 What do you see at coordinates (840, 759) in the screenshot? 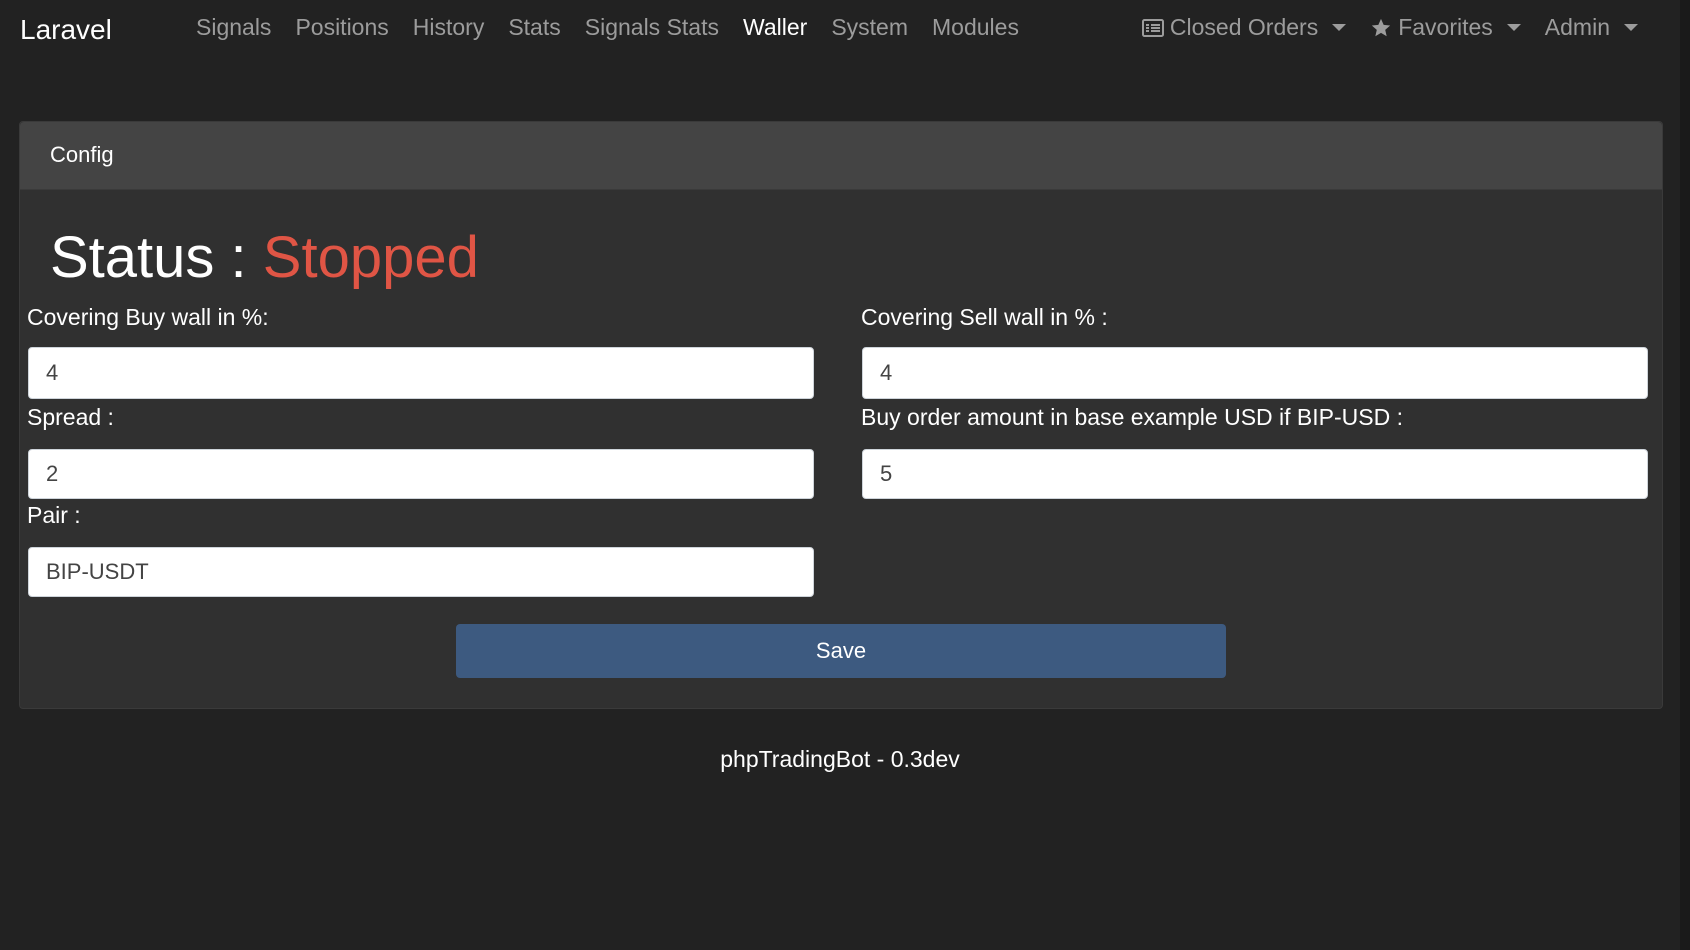
I see `footer-text: phpTradingBot - 0.3dev` at bounding box center [840, 759].